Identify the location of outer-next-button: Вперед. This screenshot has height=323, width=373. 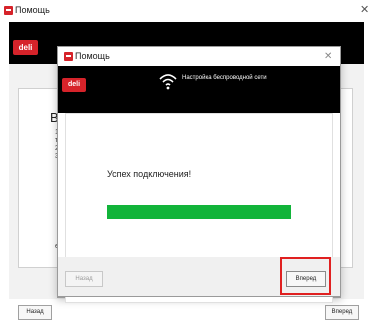
(342, 312).